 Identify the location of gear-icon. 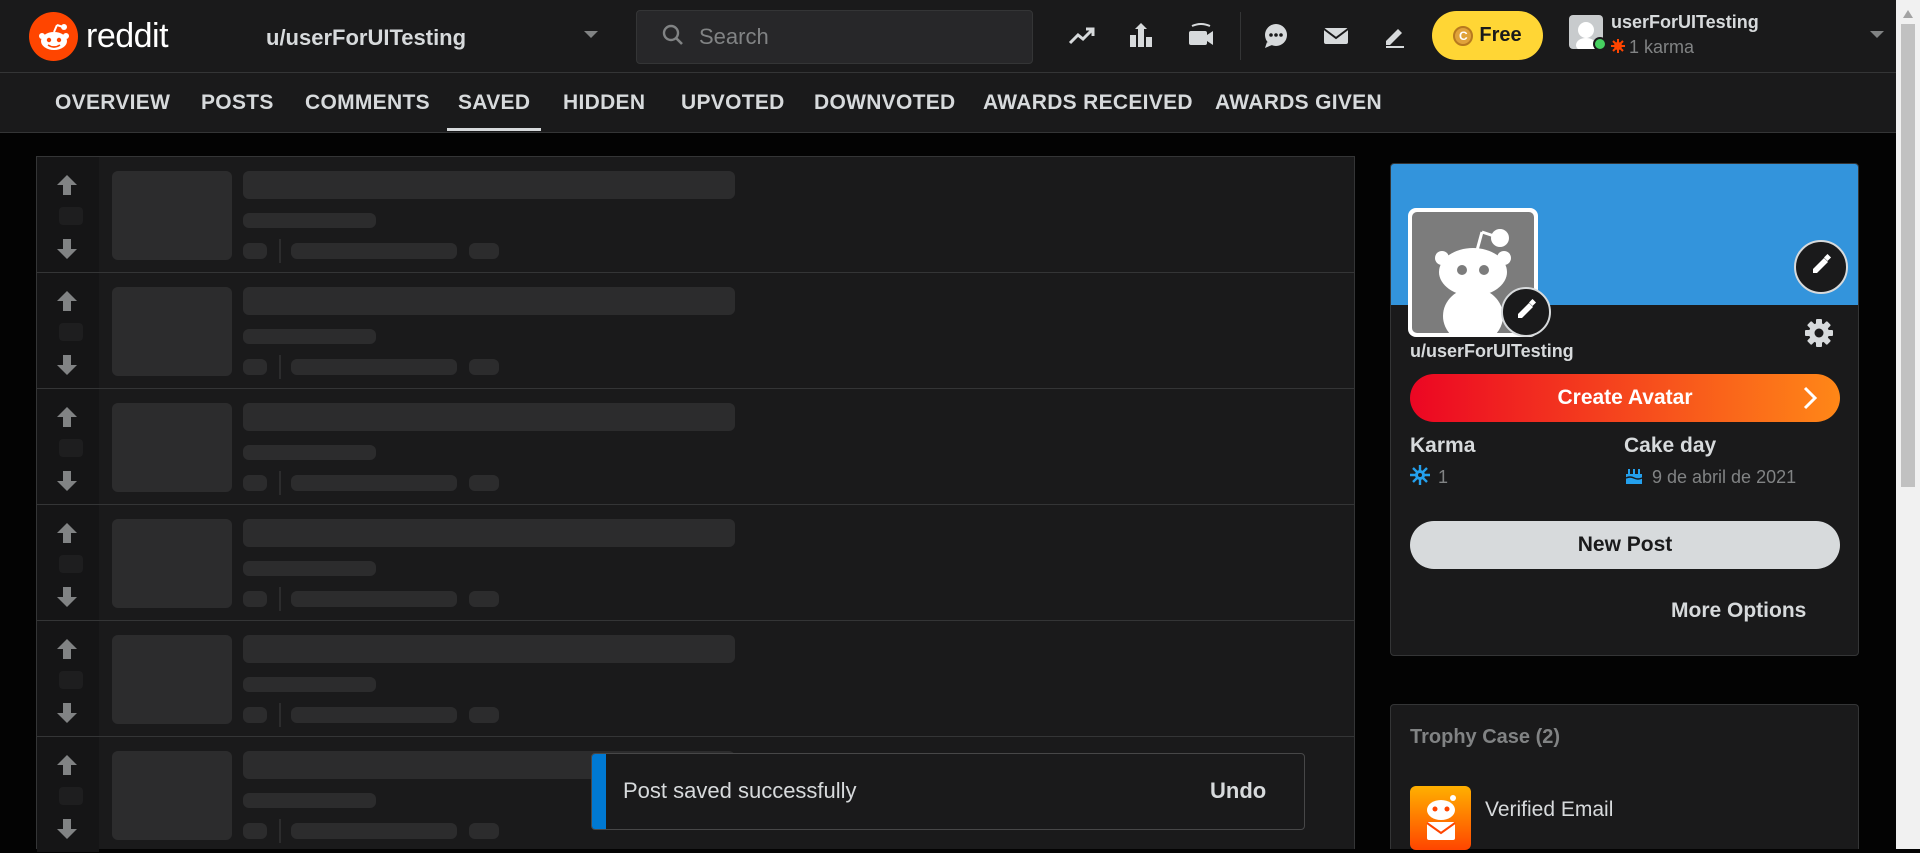
(1819, 335).